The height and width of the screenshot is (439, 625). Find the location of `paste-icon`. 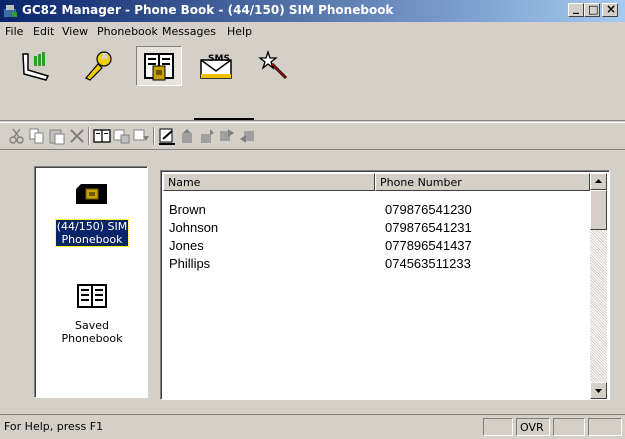

paste-icon is located at coordinates (57, 137).